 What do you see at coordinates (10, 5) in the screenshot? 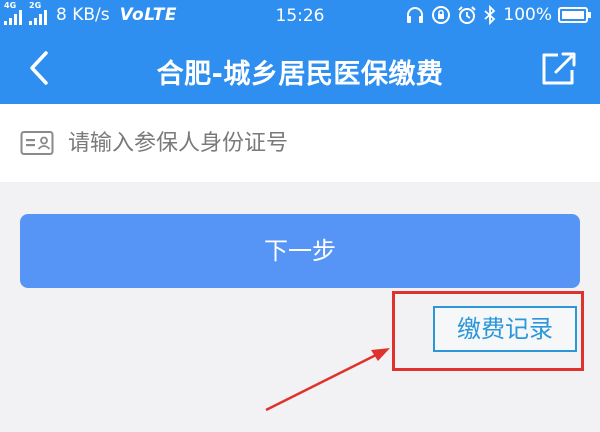
I see `network-type-label: 4G` at bounding box center [10, 5].